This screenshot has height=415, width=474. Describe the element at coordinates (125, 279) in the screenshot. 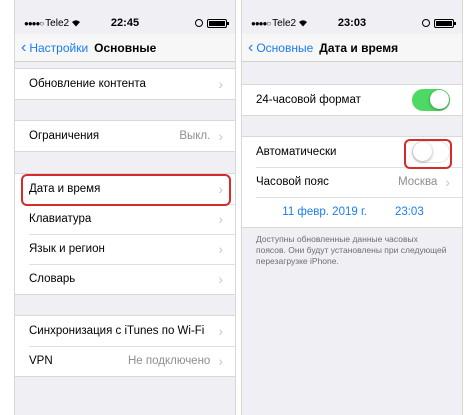

I see `row-dictionary: Словарь ›` at that location.